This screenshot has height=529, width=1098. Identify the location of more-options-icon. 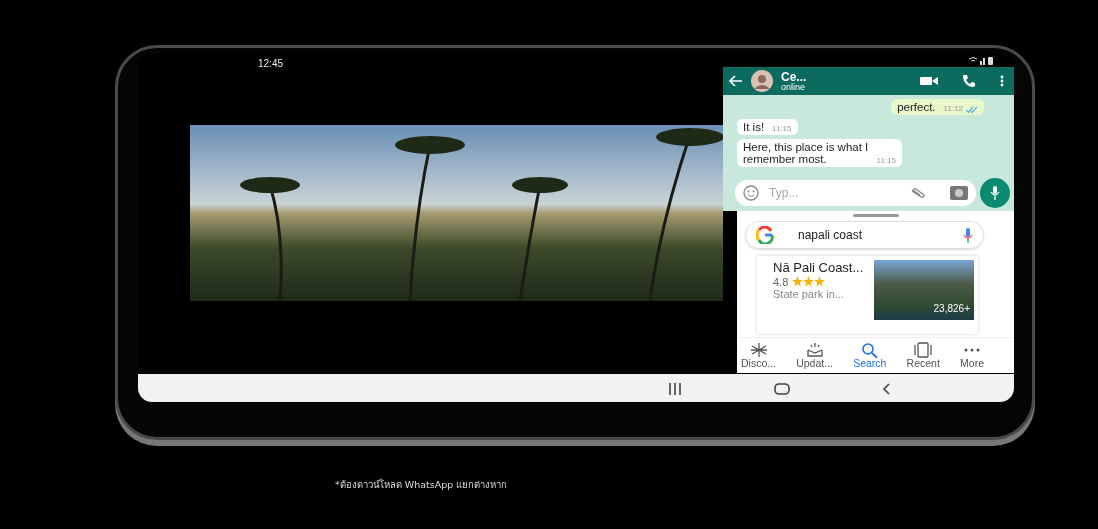
(1002, 81).